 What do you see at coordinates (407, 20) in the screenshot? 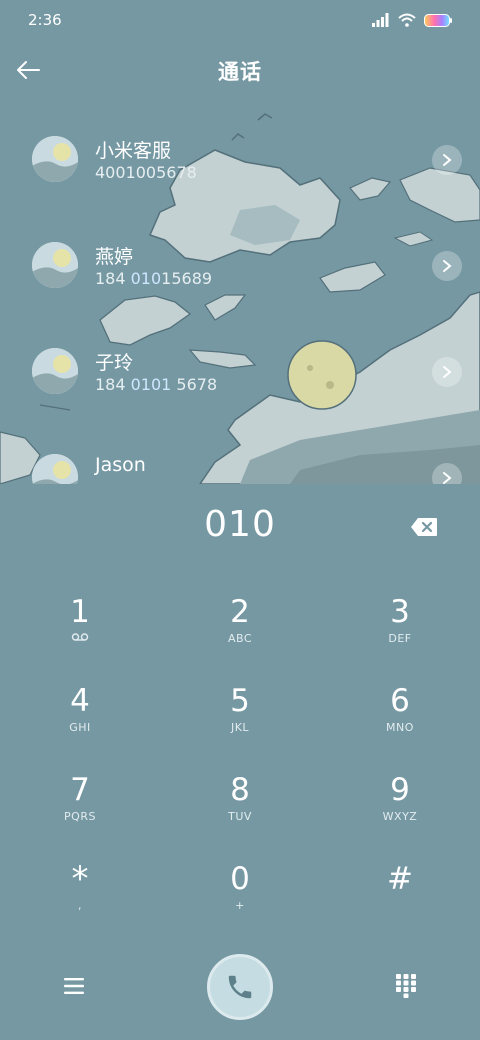
I see `wifi-icon` at bounding box center [407, 20].